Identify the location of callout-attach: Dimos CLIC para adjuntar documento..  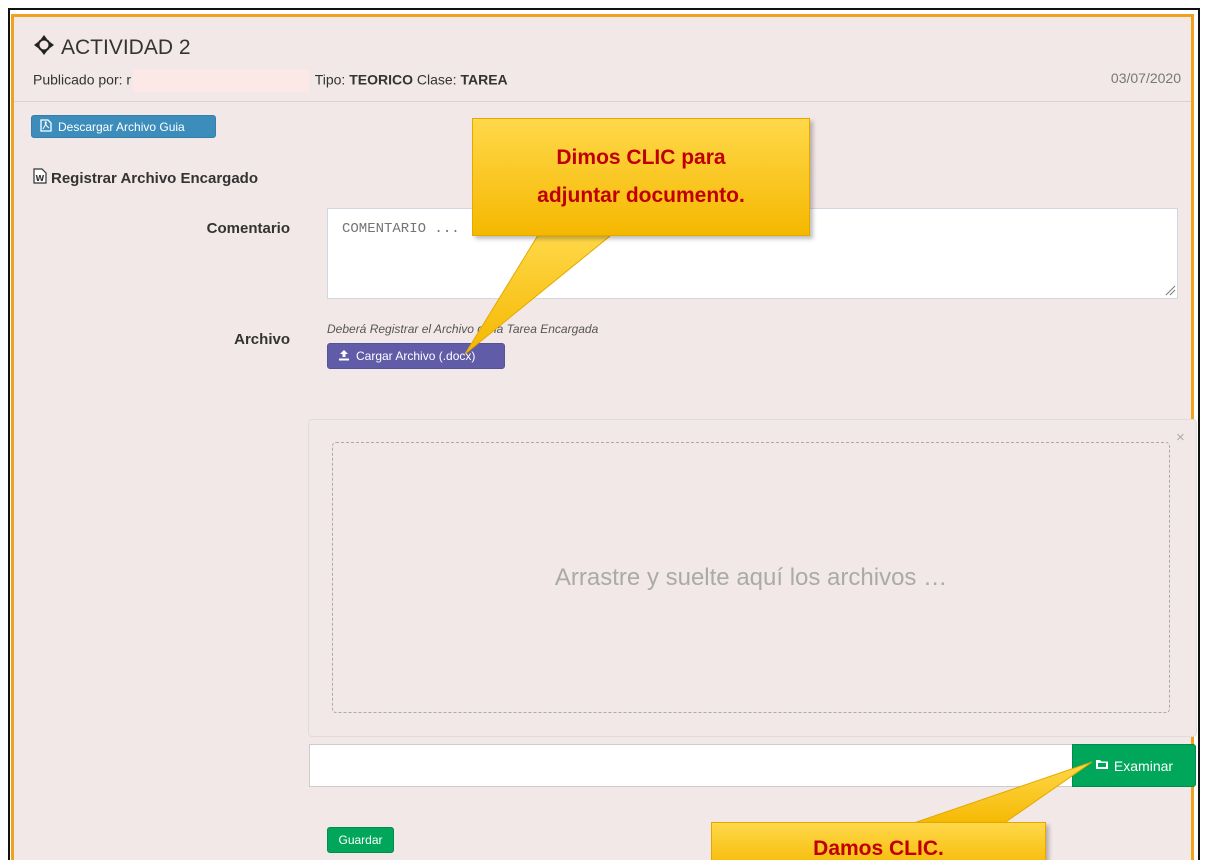
(641, 177).